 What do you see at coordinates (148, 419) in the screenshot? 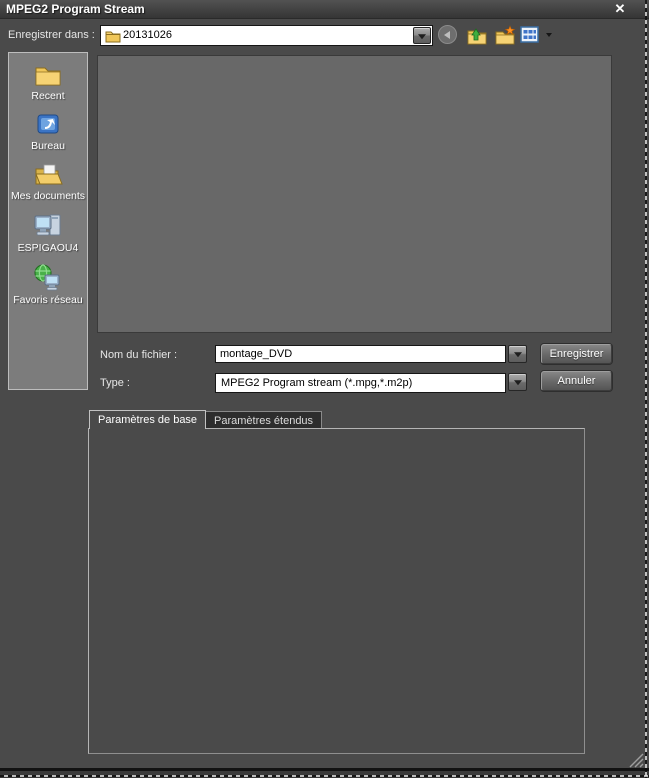
I see `tab-parametres-de-base: Paramètres de base` at bounding box center [148, 419].